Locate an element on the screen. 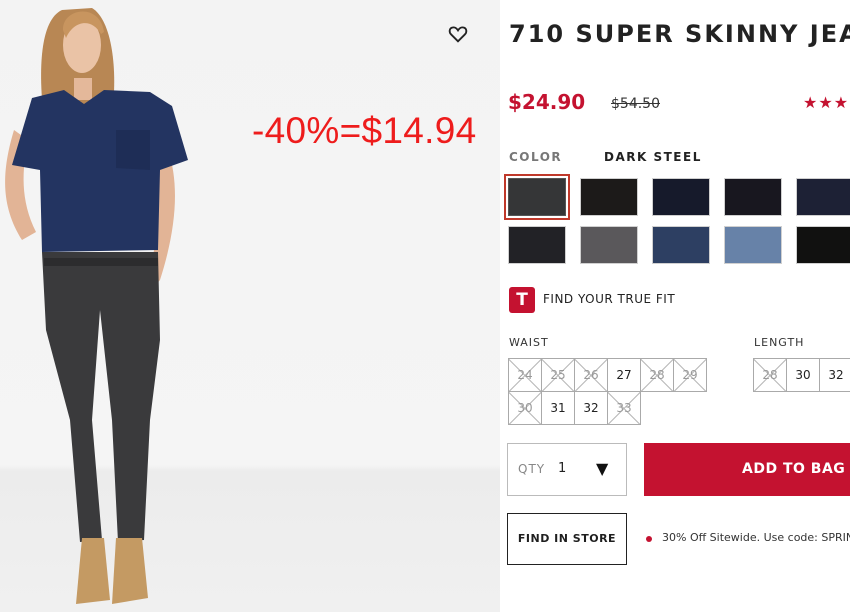  true-fit-icon: T is located at coordinates (522, 300).